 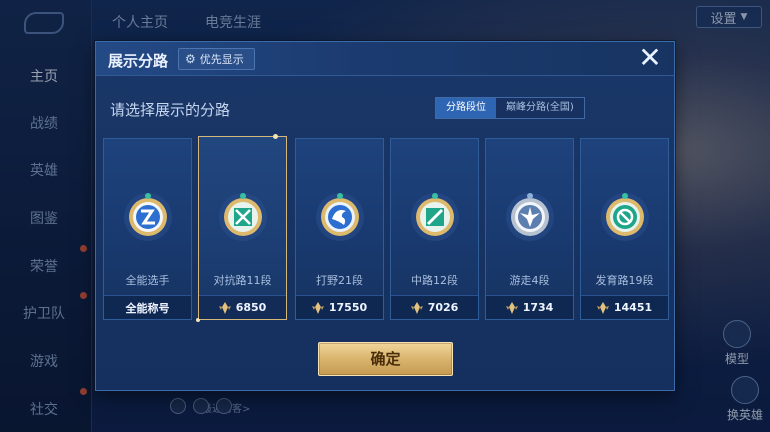 I want to click on priority-display-button: ⚙ 优先显示, so click(x=216, y=59).